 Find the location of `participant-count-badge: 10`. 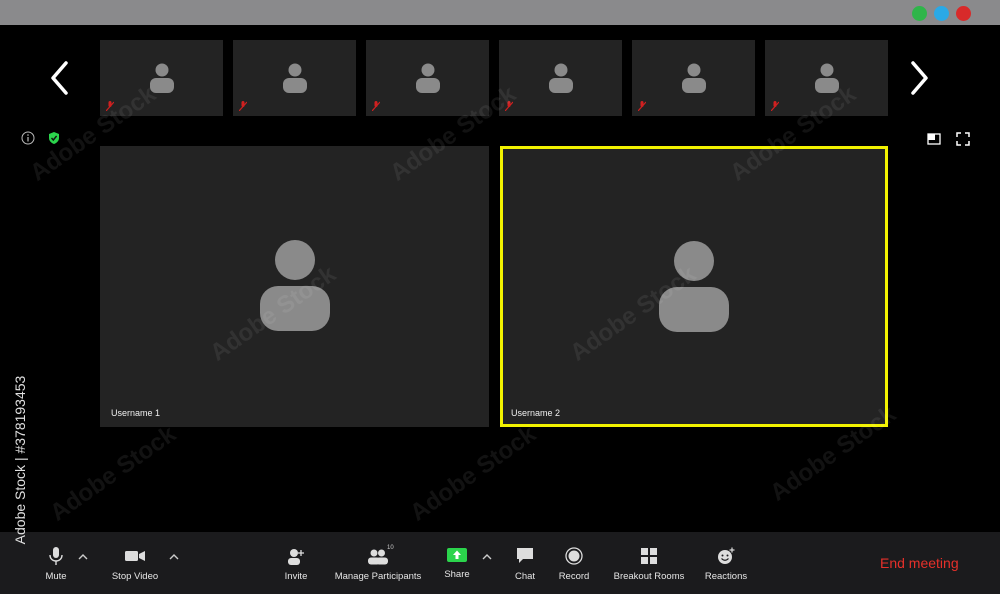

participant-count-badge: 10 is located at coordinates (390, 548).